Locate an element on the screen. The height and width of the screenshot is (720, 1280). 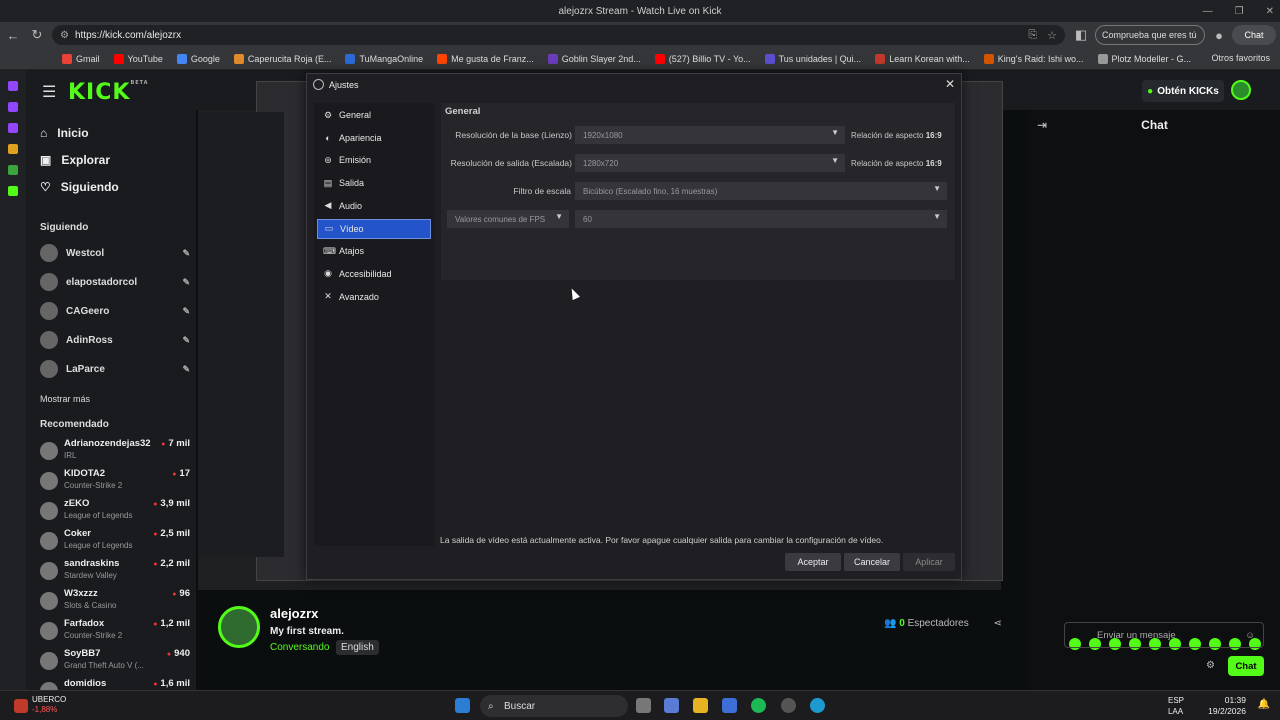
following-item: elapostadorcol ✎ is located at coordinates (115, 282).